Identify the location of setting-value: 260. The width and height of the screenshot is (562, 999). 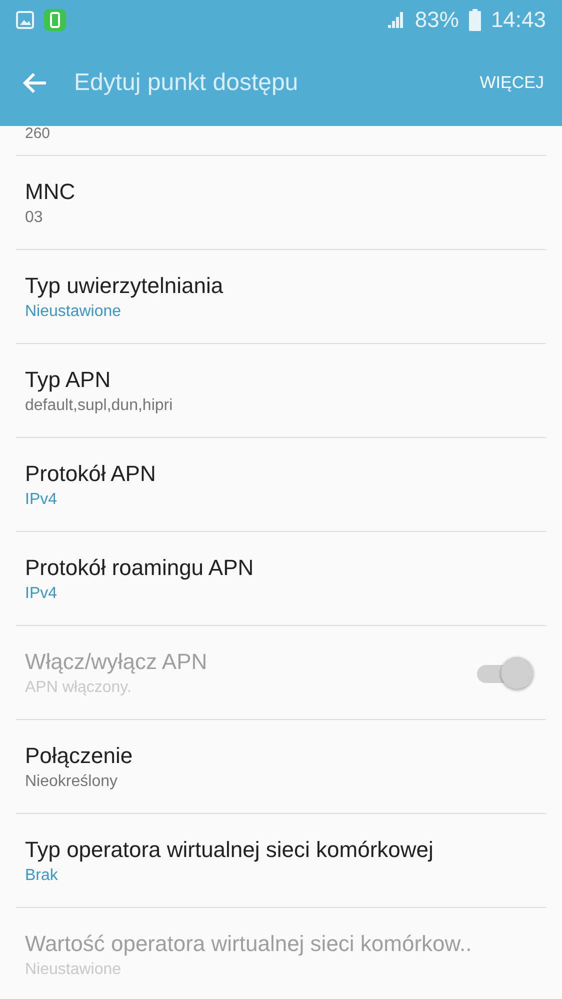
(38, 134).